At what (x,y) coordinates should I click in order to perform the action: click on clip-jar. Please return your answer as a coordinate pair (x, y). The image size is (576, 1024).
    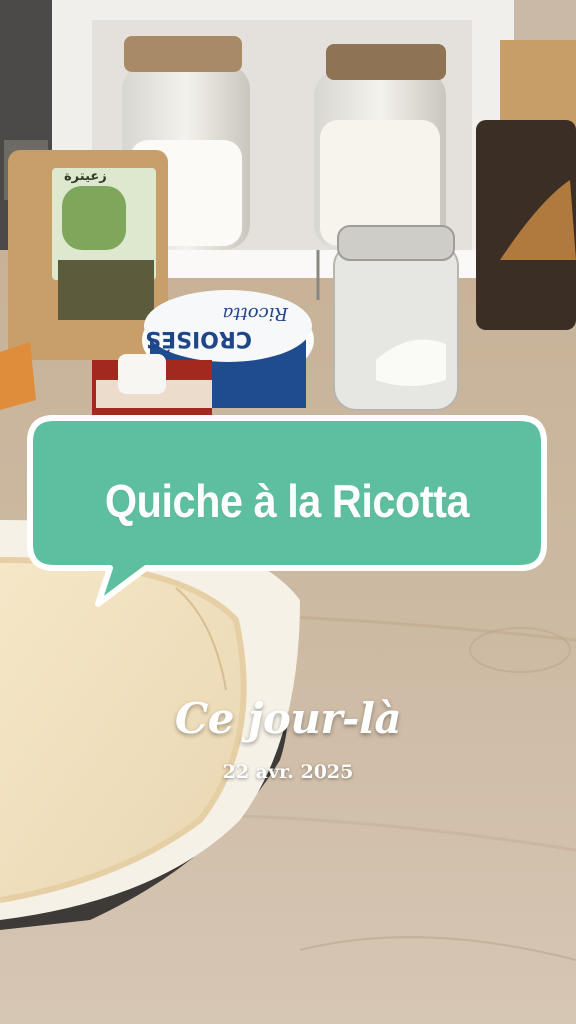
    Looking at the image, I should click on (396, 327).